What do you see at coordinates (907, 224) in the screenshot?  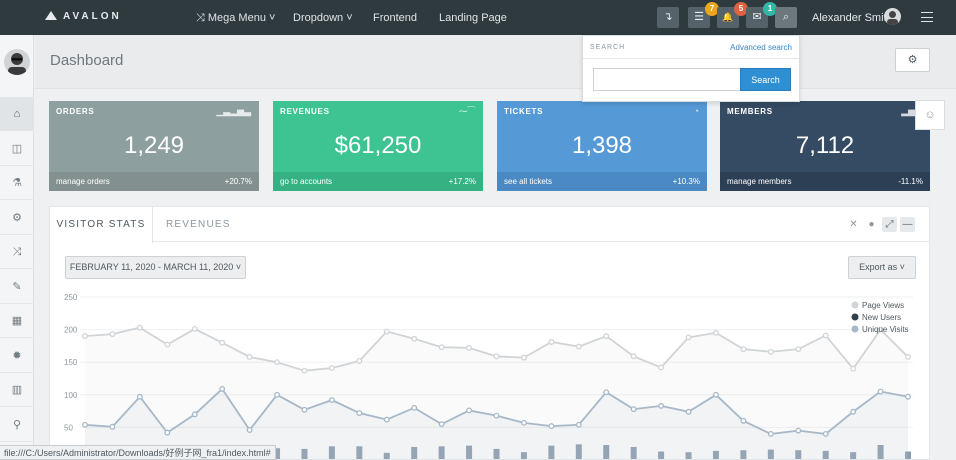 I see `minimize-icon: —` at bounding box center [907, 224].